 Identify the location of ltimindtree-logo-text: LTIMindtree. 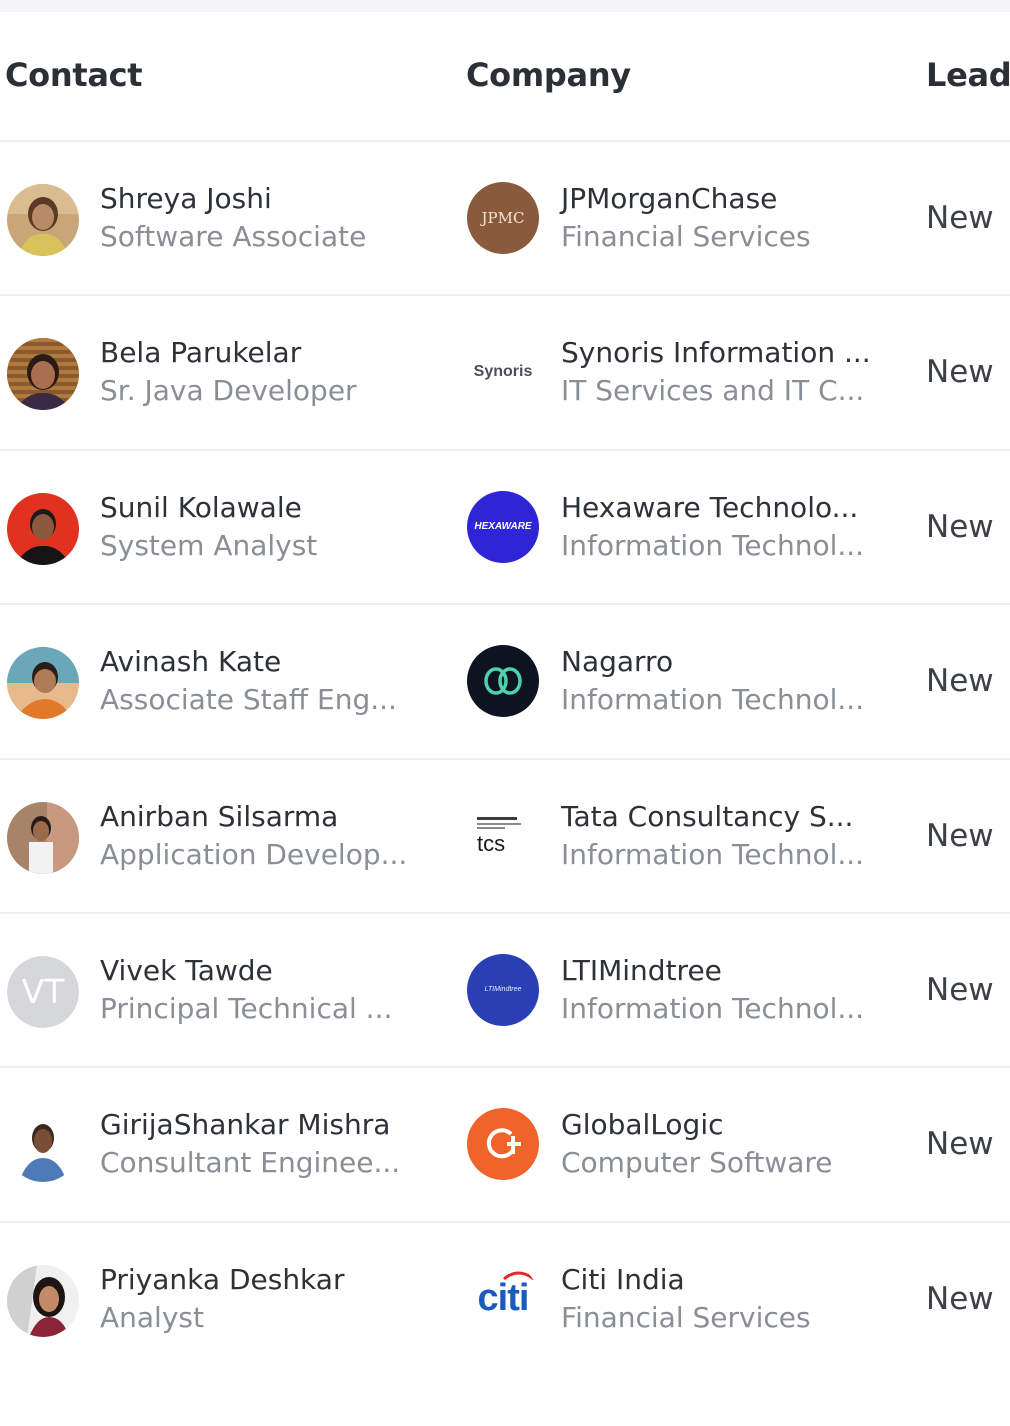
(503, 990).